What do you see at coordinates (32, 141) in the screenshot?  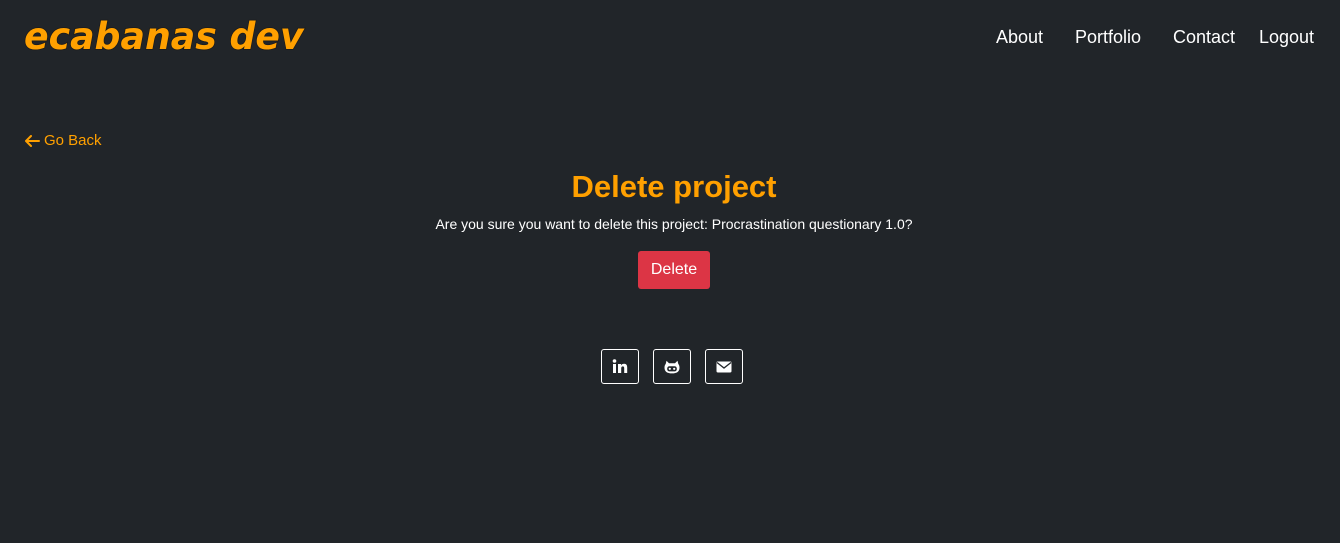 I see `arrow-left-icon` at bounding box center [32, 141].